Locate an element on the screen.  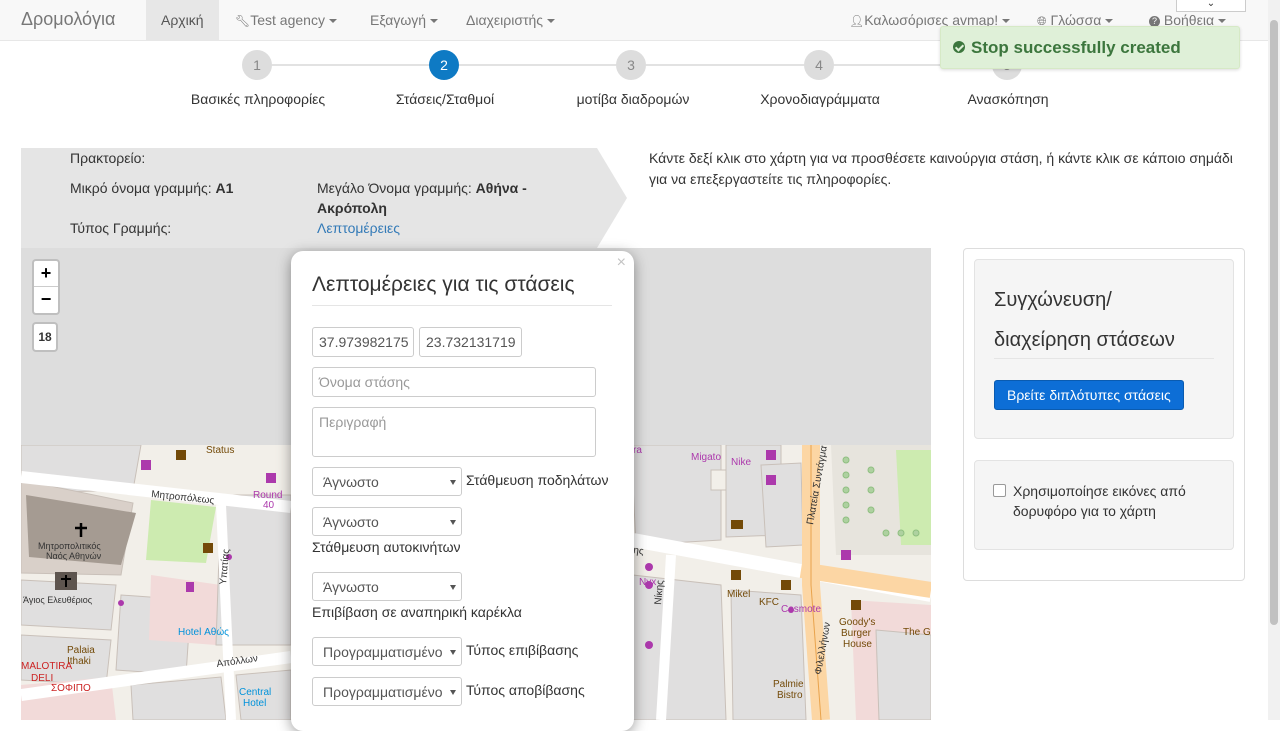
zoom-control: + − is located at coordinates (46, 287).